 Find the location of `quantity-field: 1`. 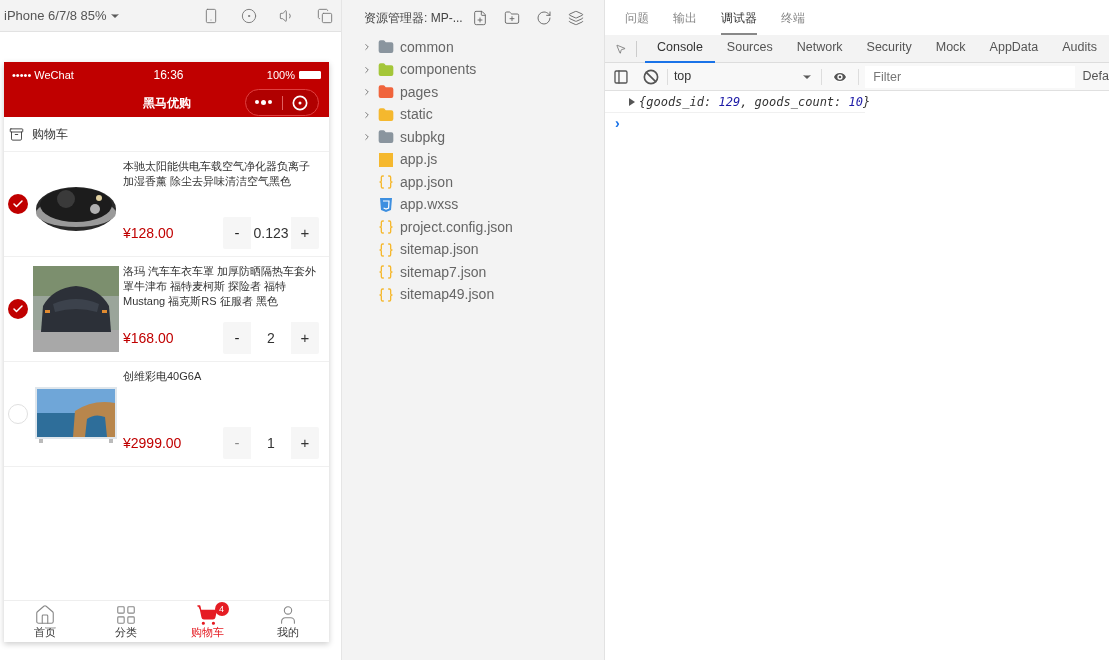

quantity-field: 1 is located at coordinates (271, 443).